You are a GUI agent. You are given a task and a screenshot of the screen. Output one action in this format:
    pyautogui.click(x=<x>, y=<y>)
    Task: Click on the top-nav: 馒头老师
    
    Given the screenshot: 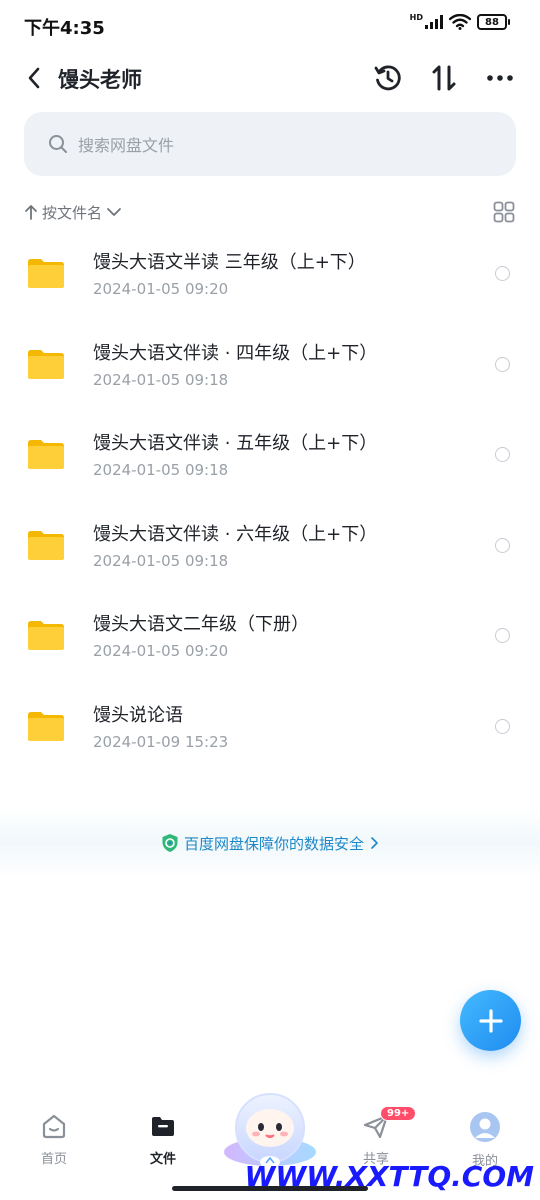 What is the action you would take?
    pyautogui.click(x=270, y=78)
    